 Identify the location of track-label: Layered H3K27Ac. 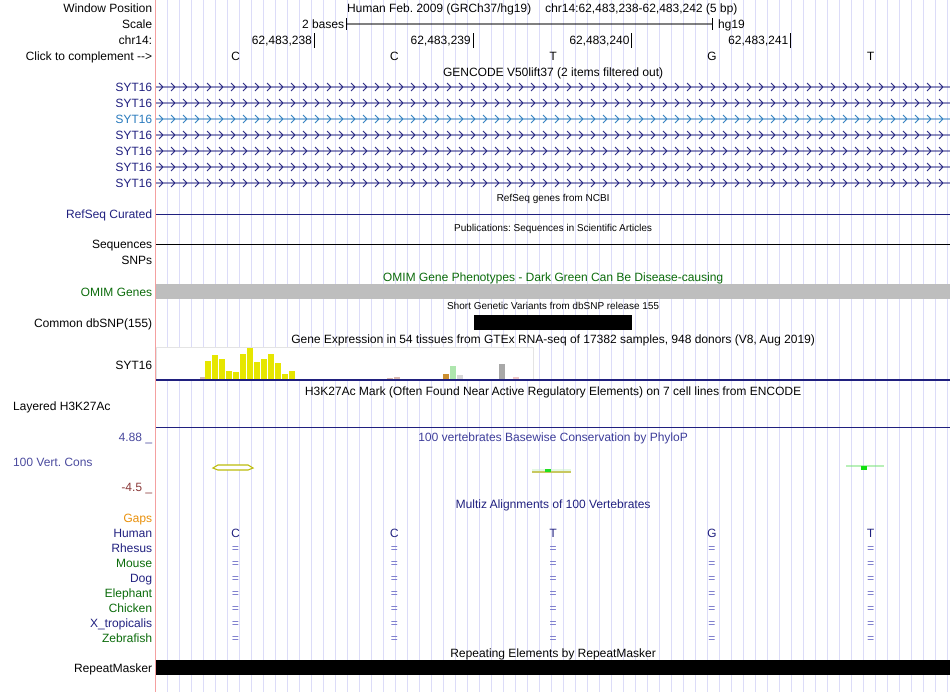
(61, 406).